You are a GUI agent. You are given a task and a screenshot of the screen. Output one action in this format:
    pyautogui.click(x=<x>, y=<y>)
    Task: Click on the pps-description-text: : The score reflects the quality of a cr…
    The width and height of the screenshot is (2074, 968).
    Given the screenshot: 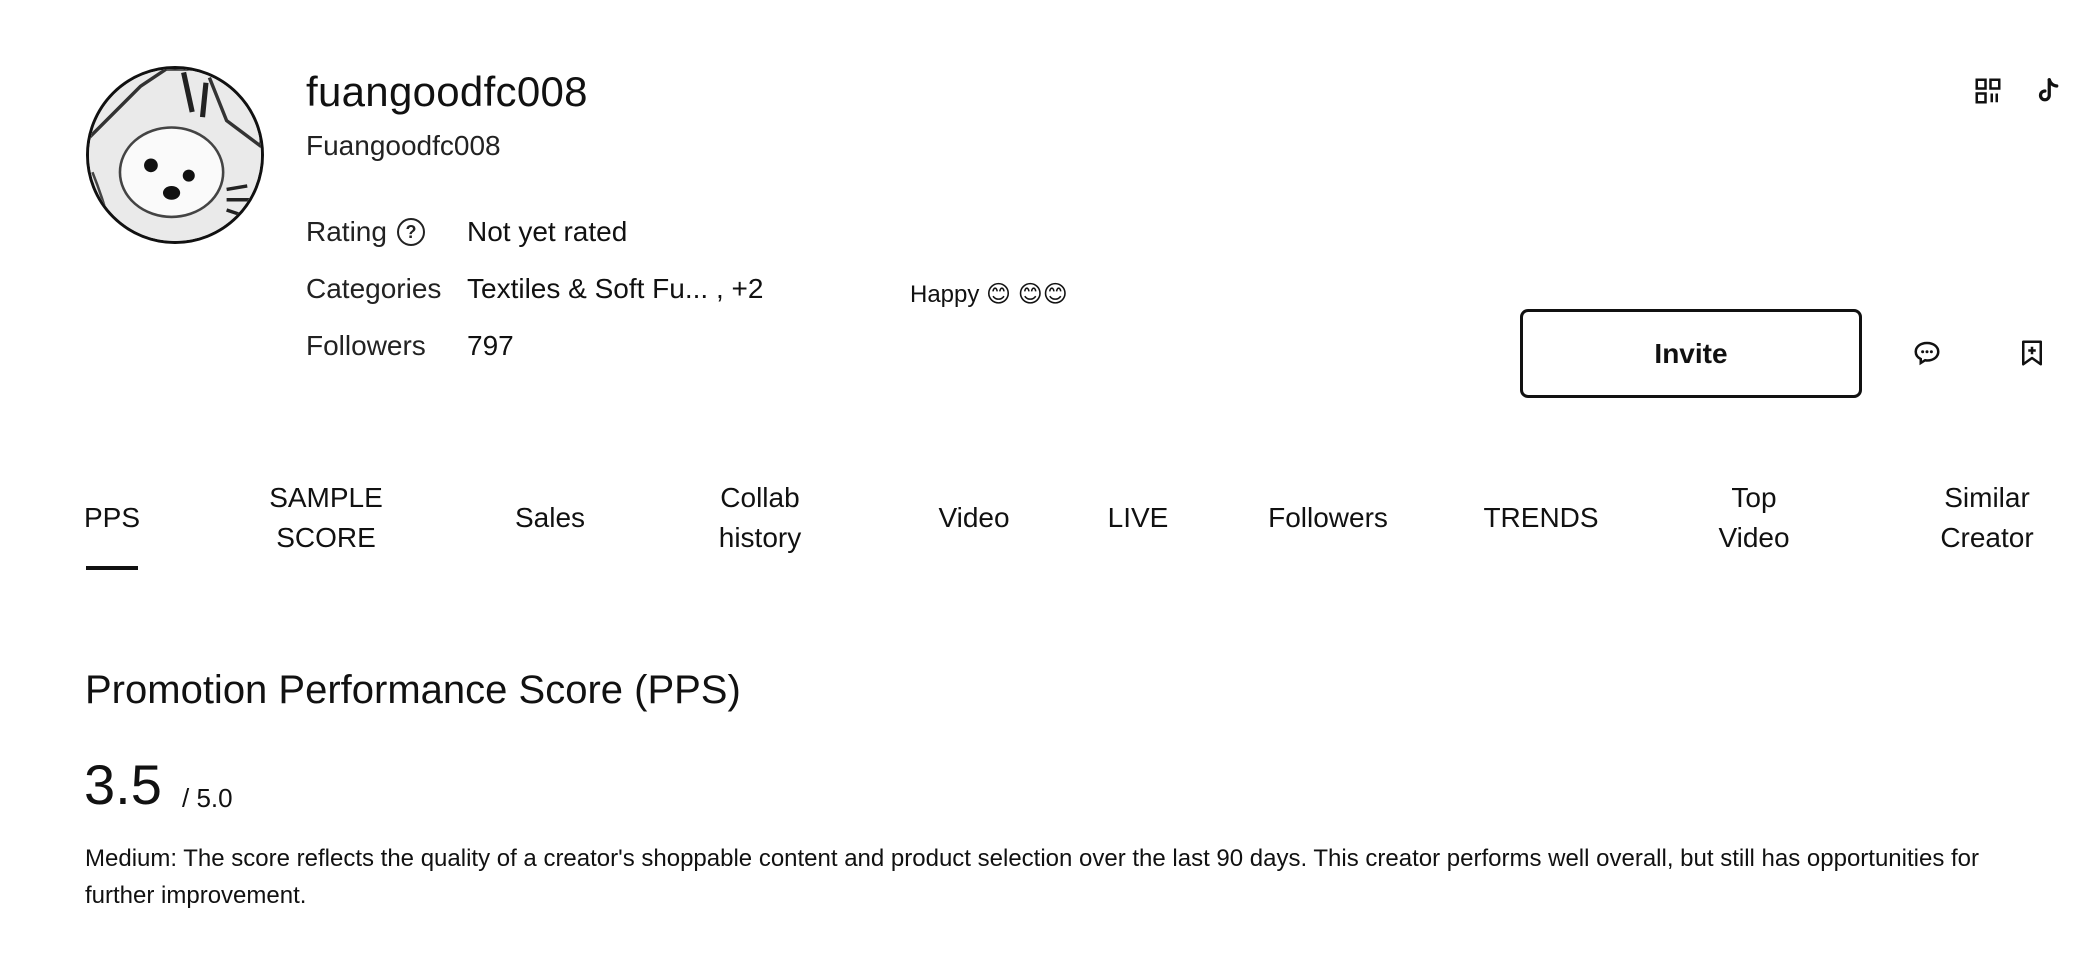 What is the action you would take?
    pyautogui.click(x=1032, y=877)
    